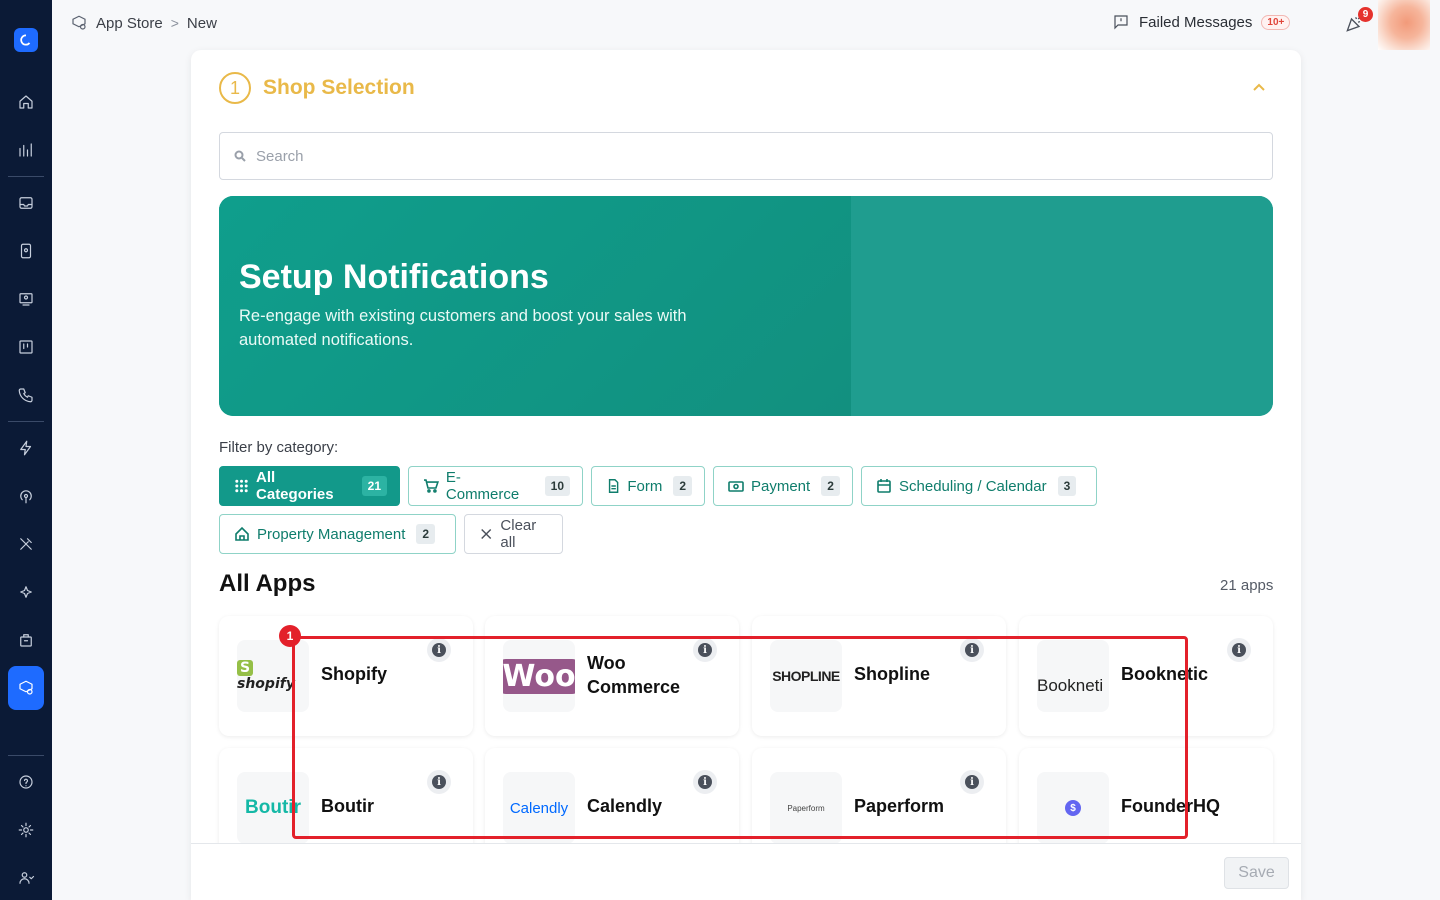 This screenshot has width=1440, height=900. I want to click on footer: Save, so click(746, 871).